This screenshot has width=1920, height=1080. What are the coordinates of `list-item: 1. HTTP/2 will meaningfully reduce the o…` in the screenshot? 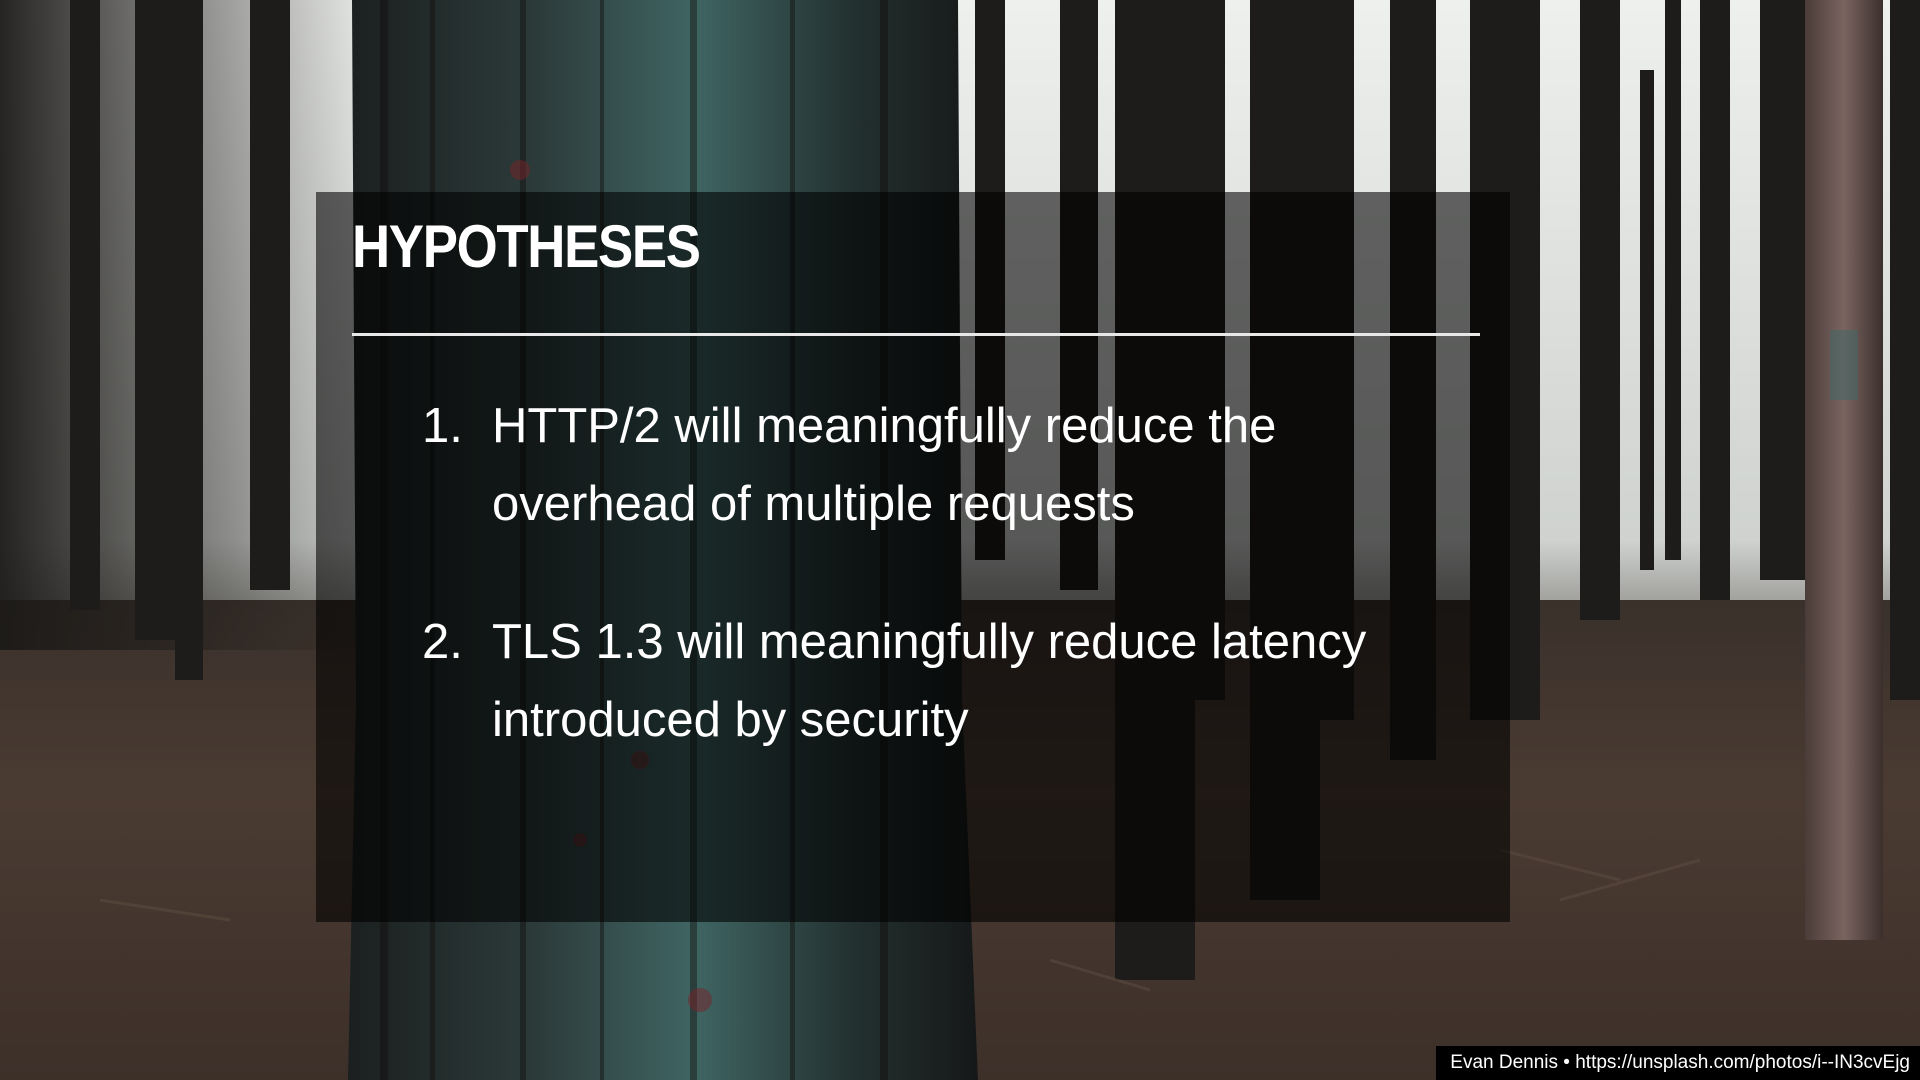 It's located at (952, 465).